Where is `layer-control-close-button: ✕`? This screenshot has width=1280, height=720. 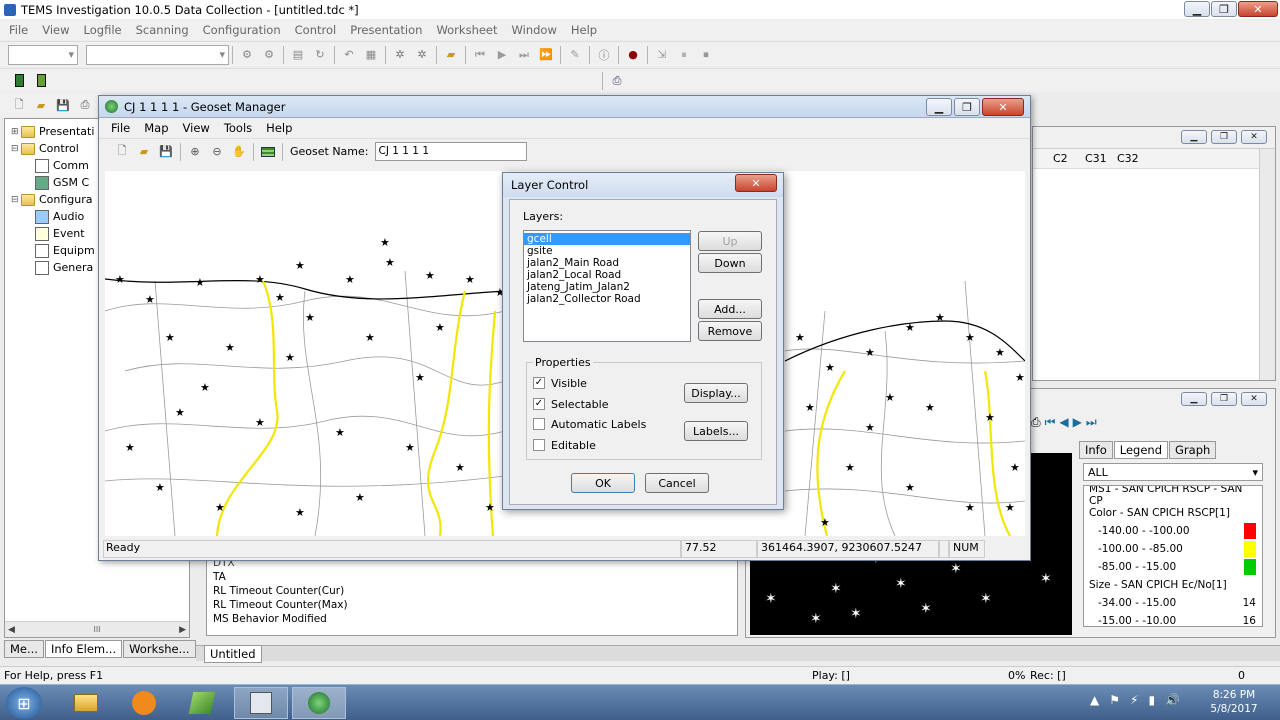 layer-control-close-button: ✕ is located at coordinates (756, 183).